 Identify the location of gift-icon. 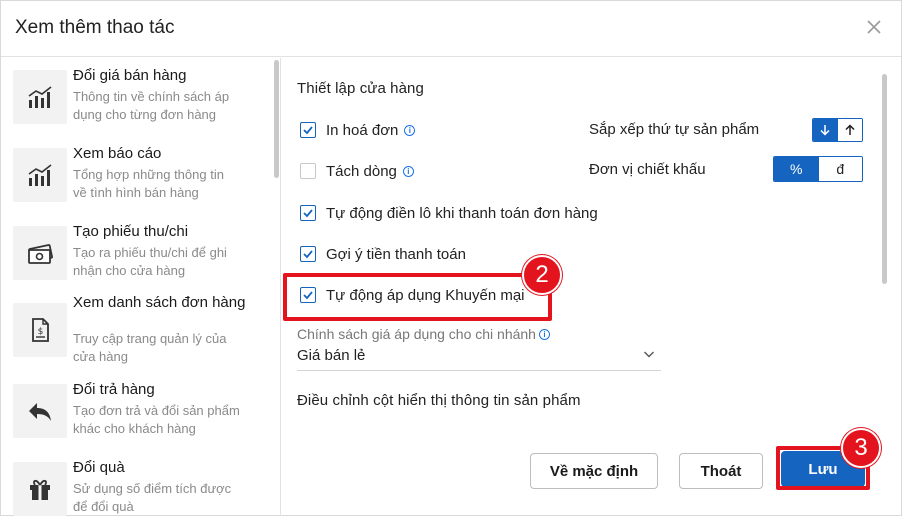
(40, 489).